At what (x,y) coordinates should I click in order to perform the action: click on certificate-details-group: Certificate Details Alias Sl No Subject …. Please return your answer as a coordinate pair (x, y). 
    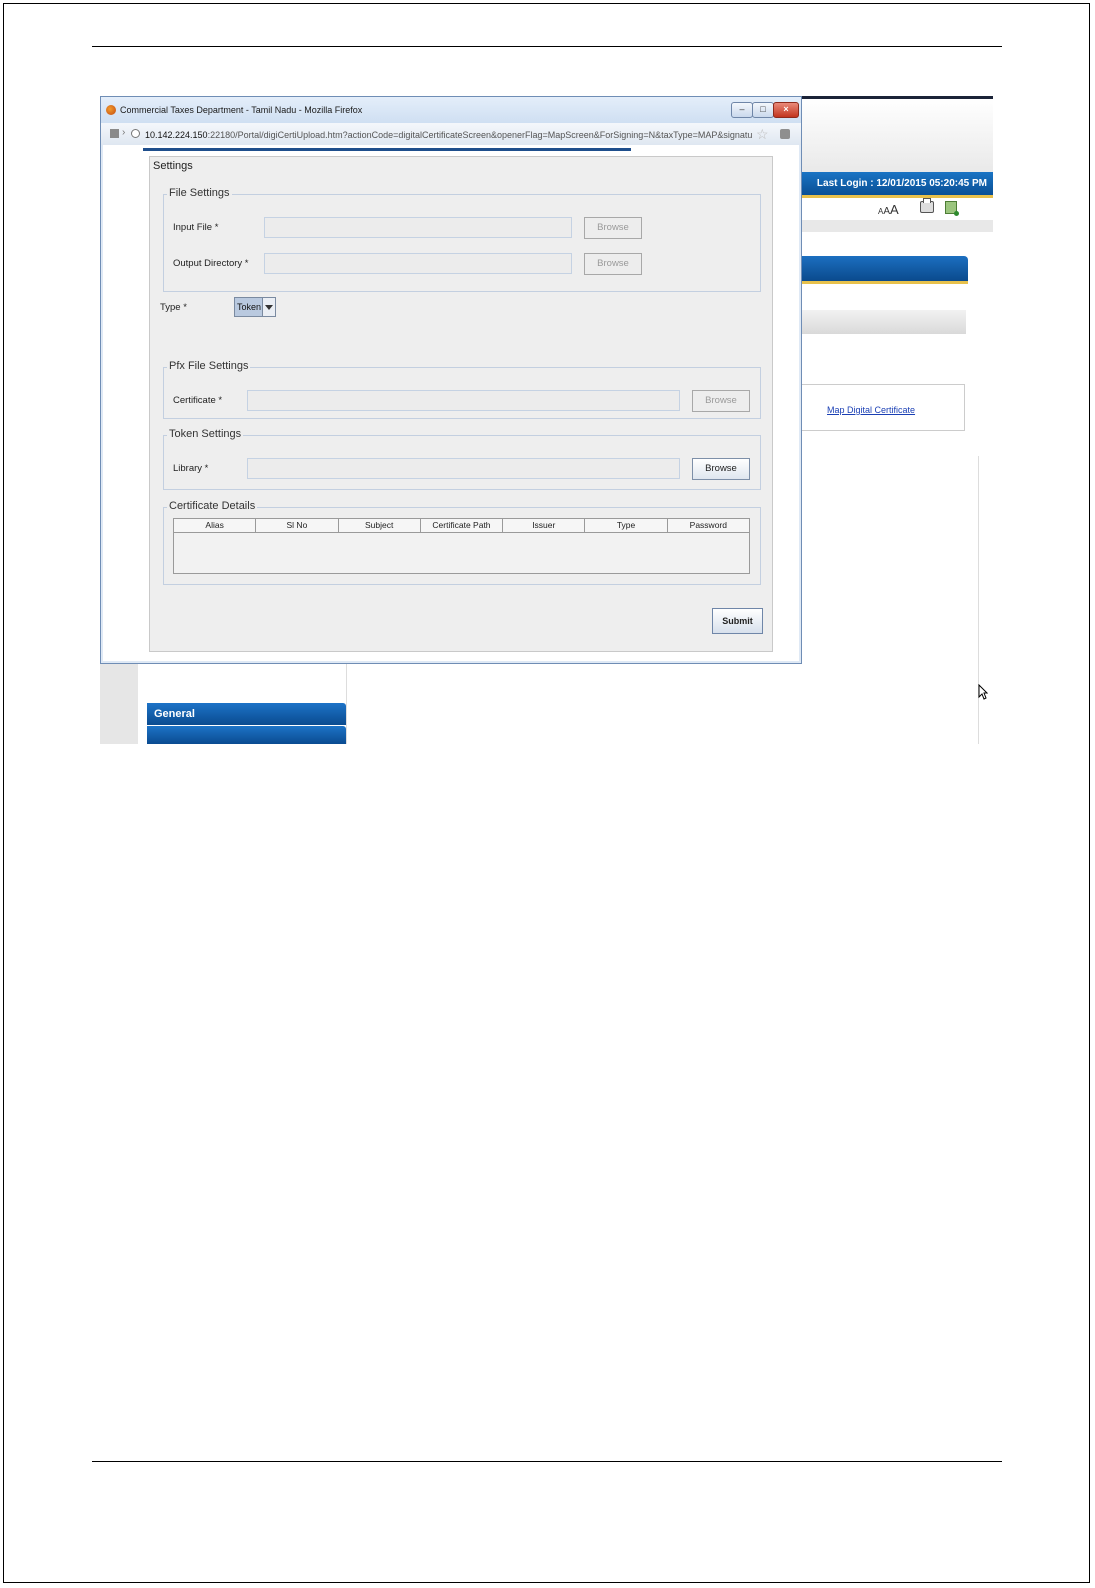
    Looking at the image, I should click on (462, 542).